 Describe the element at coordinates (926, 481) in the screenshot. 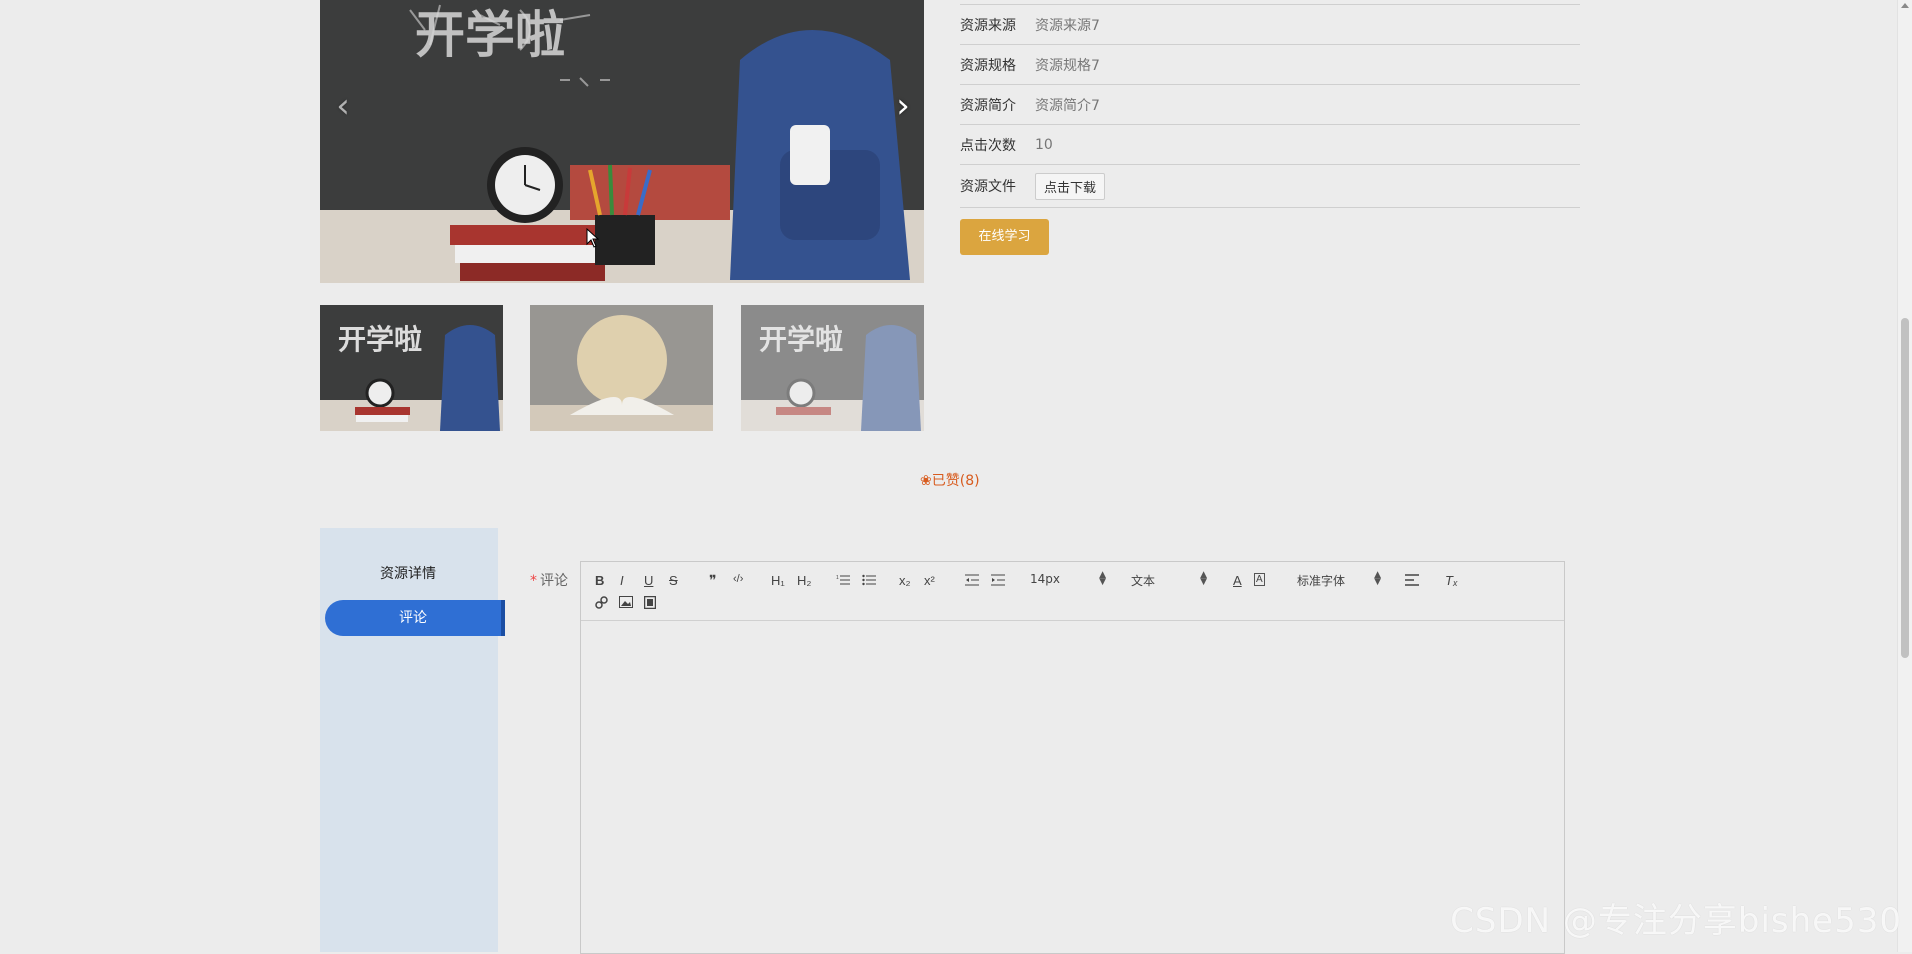

I see `thumbs-up-icon: ❀` at that location.